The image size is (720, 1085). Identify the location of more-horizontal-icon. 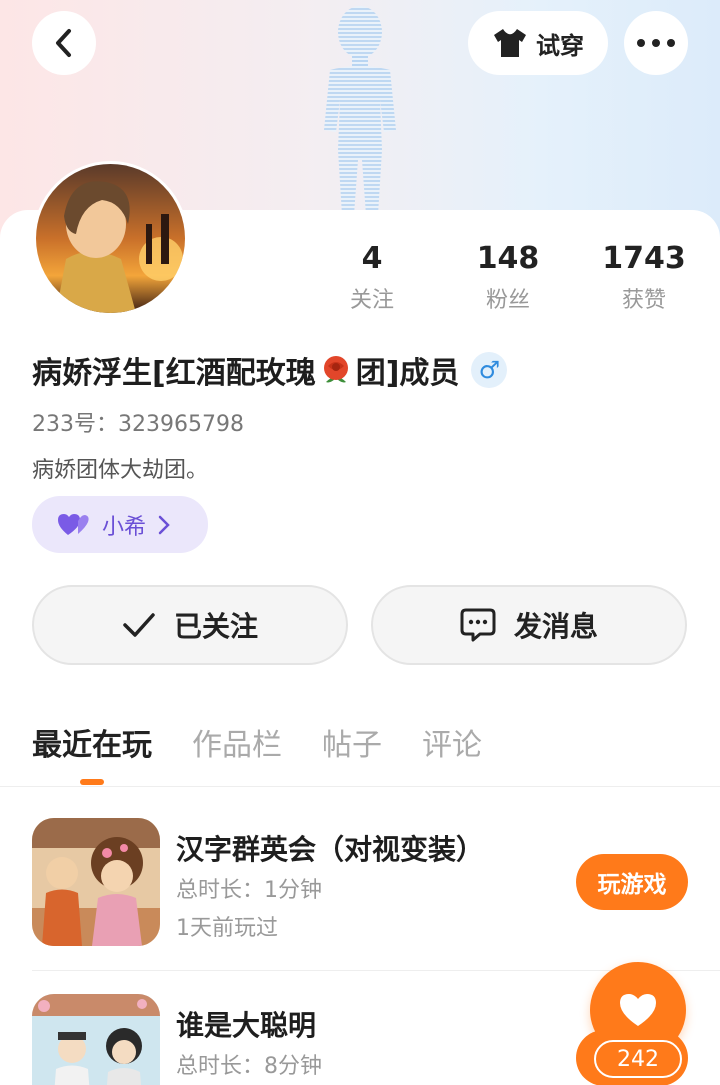
(656, 43).